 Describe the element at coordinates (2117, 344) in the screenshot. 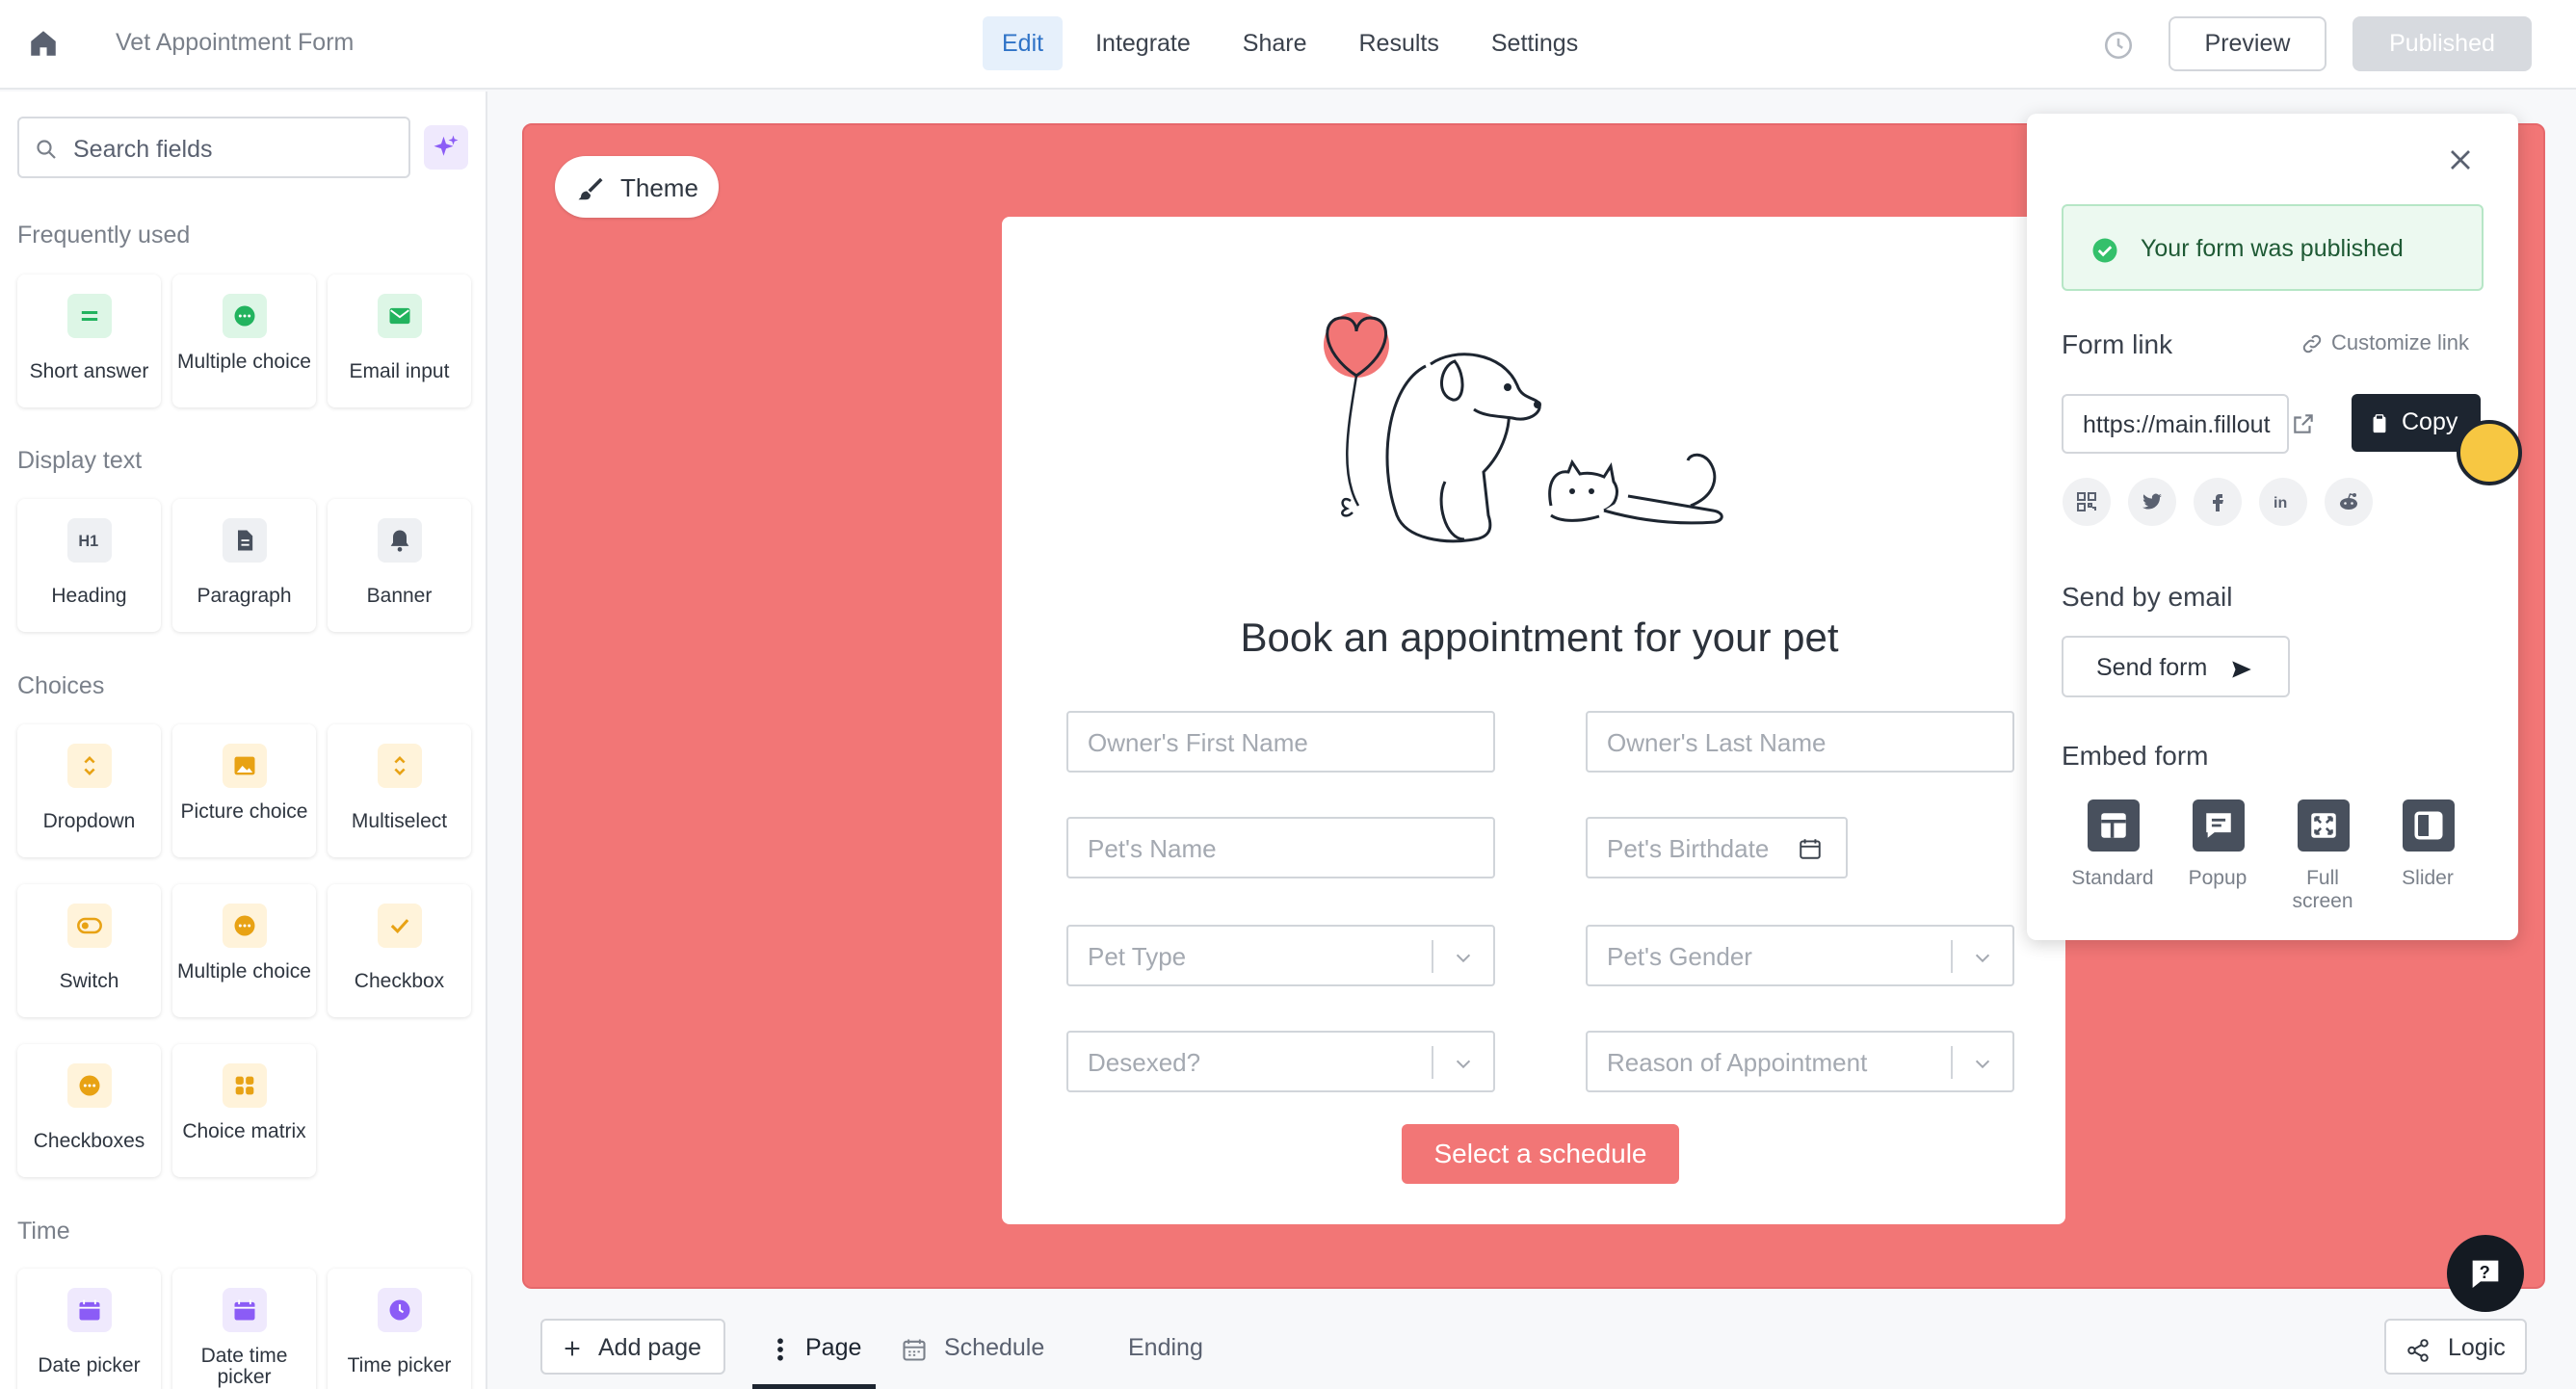

I see `form-link-heading: Form link` at that location.